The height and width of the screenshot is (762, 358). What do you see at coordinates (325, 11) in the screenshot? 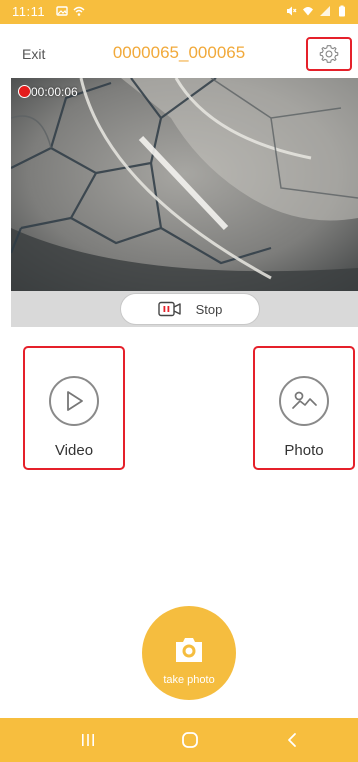
I see `signal-icon` at bounding box center [325, 11].